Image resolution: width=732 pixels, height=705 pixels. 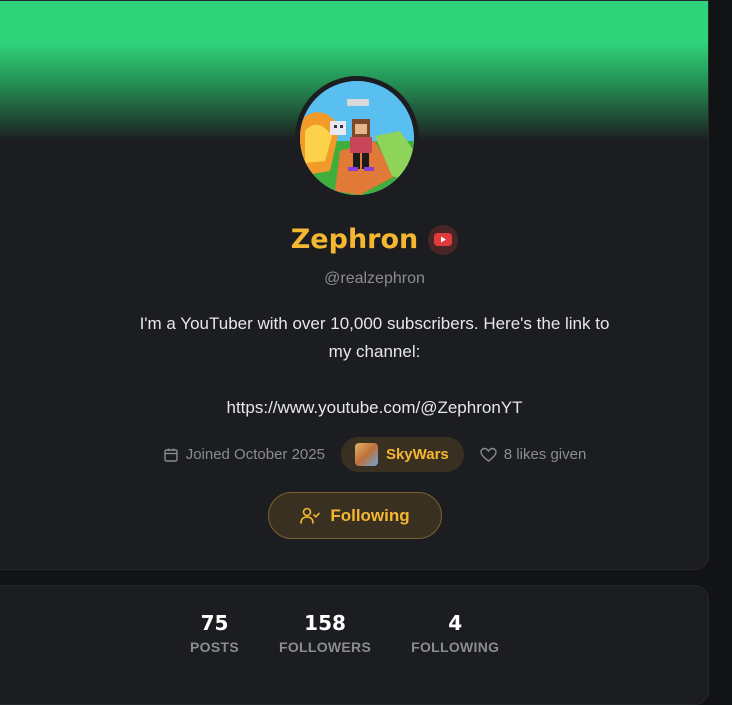 What do you see at coordinates (545, 454) in the screenshot?
I see `likes-label: 8 likes given` at bounding box center [545, 454].